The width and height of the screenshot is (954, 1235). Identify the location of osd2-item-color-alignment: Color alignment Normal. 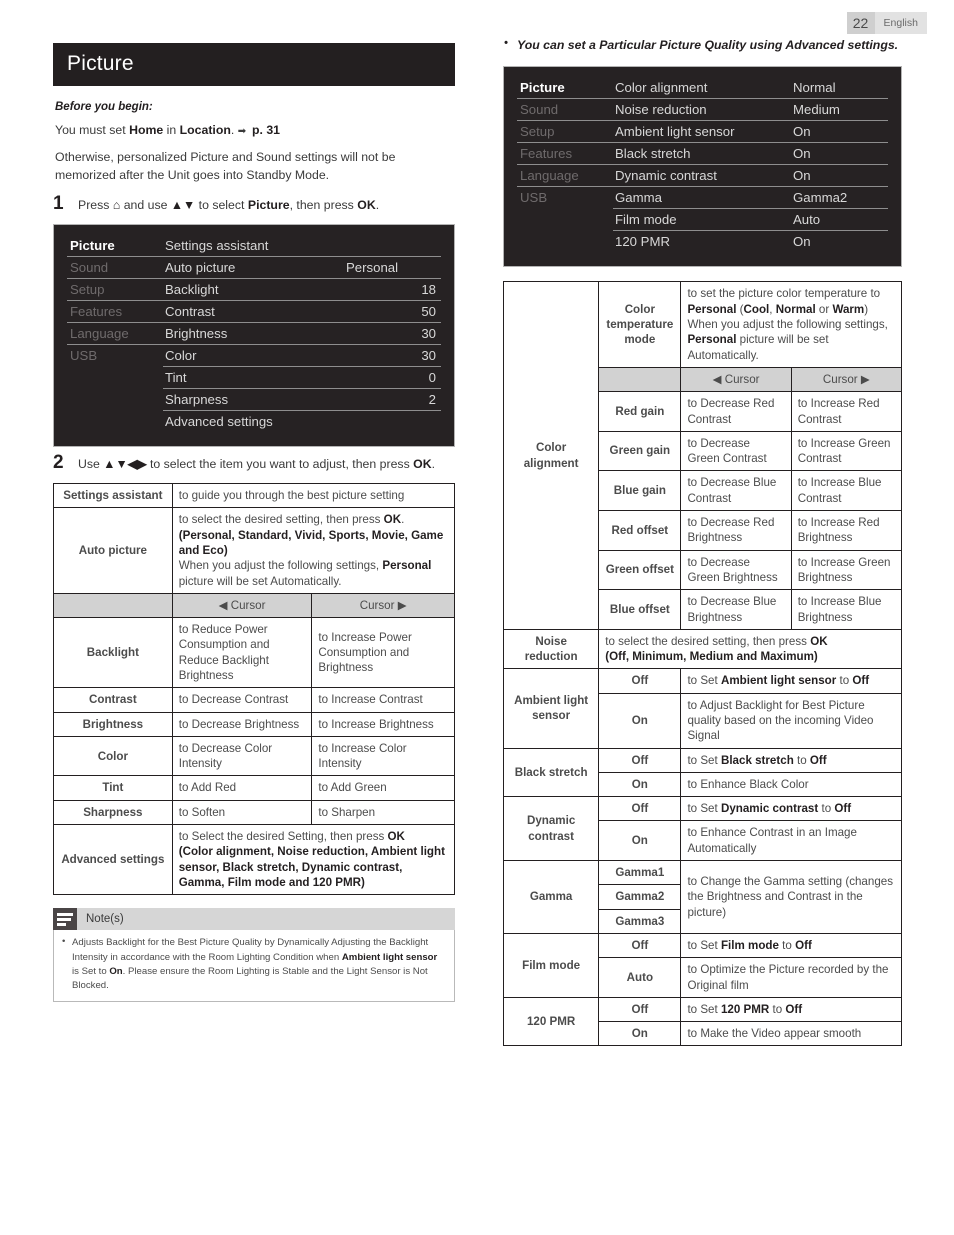
(750, 88).